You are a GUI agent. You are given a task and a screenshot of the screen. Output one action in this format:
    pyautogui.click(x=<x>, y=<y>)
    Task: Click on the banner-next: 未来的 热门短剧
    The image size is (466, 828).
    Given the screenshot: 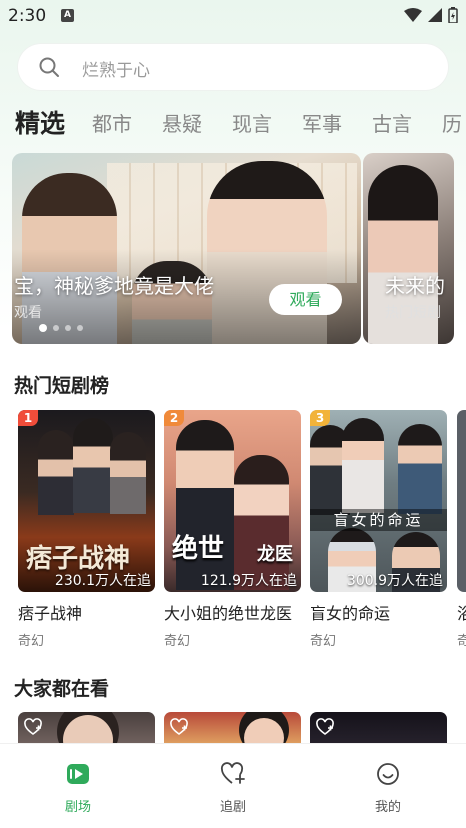 What is the action you would take?
    pyautogui.click(x=408, y=248)
    